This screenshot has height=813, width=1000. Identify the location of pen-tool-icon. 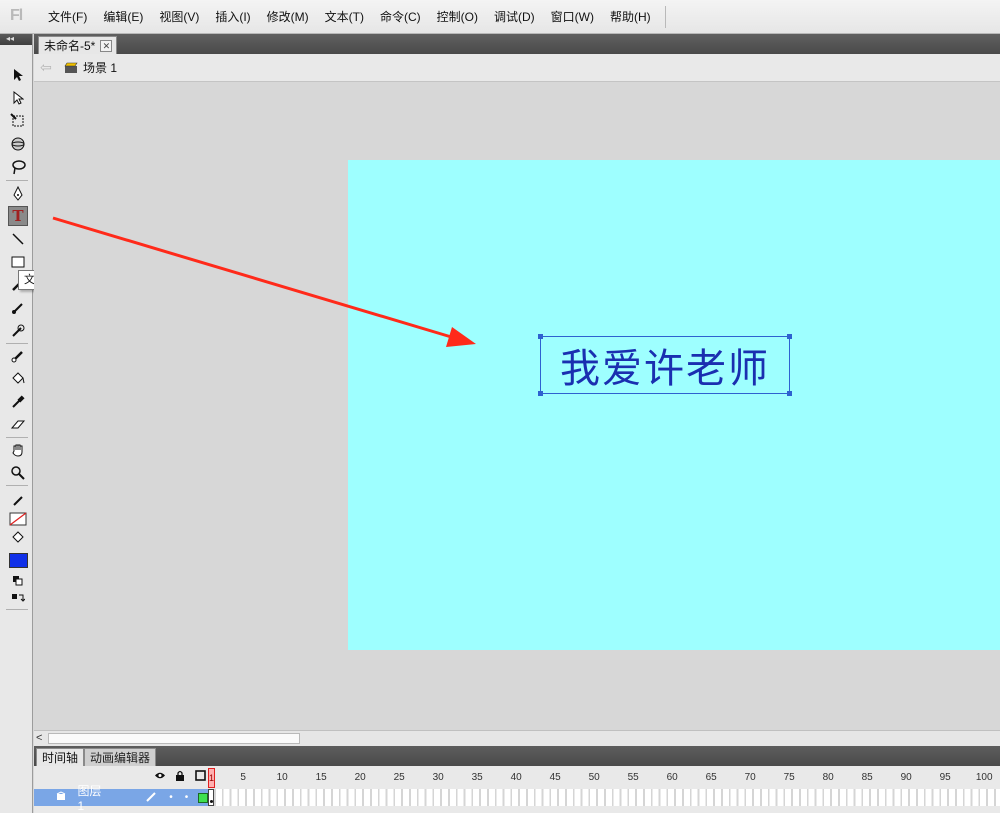
(18, 194).